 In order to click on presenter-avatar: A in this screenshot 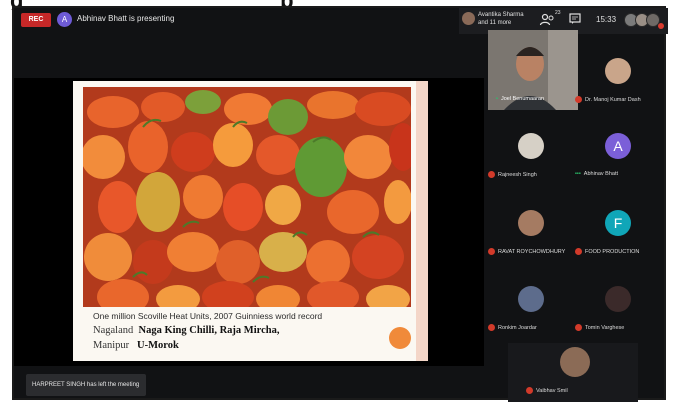, I will do `click(64, 19)`.